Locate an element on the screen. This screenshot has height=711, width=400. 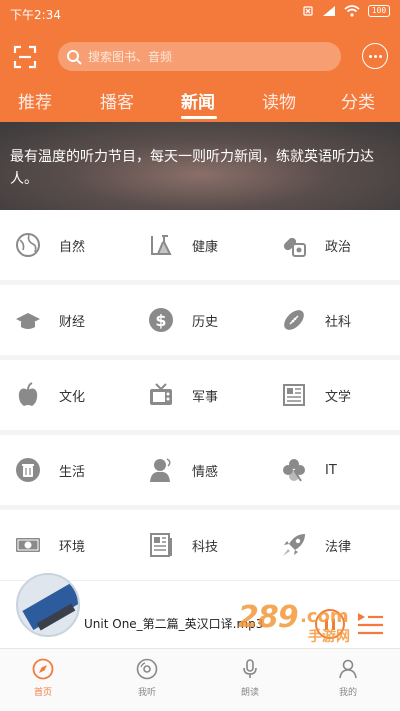
category-label: IT is located at coordinates (331, 470).